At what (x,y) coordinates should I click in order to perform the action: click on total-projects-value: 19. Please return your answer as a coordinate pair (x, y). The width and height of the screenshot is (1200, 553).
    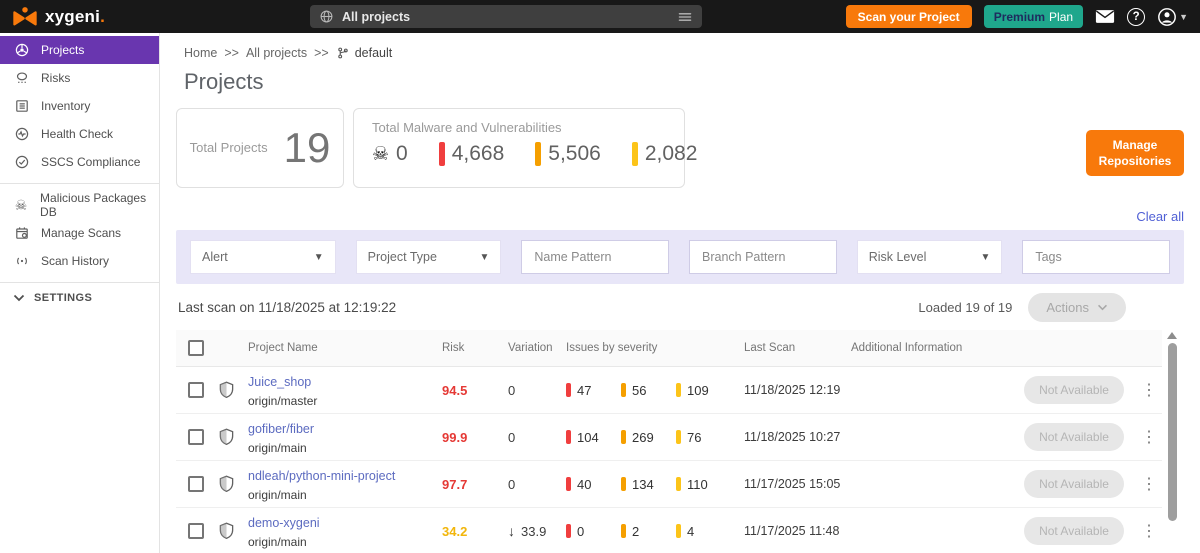
    Looking at the image, I should click on (307, 147).